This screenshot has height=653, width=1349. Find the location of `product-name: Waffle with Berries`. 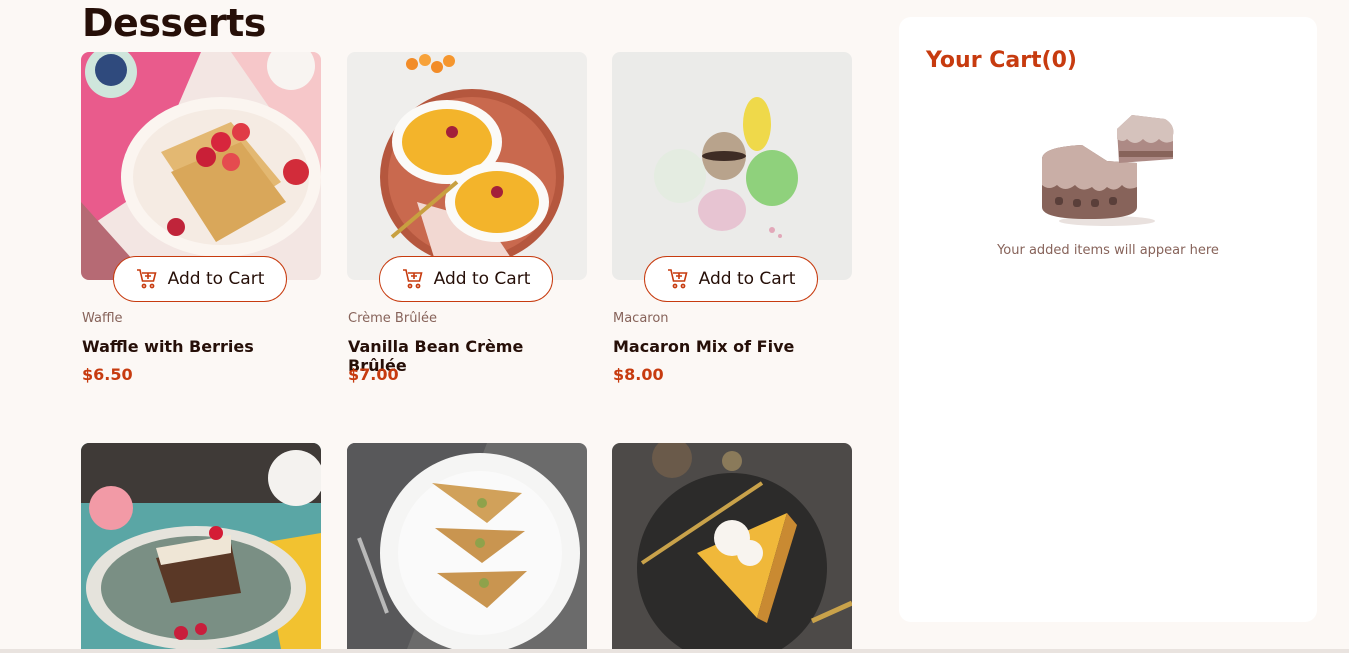

product-name: Waffle with Berries is located at coordinates (168, 346).